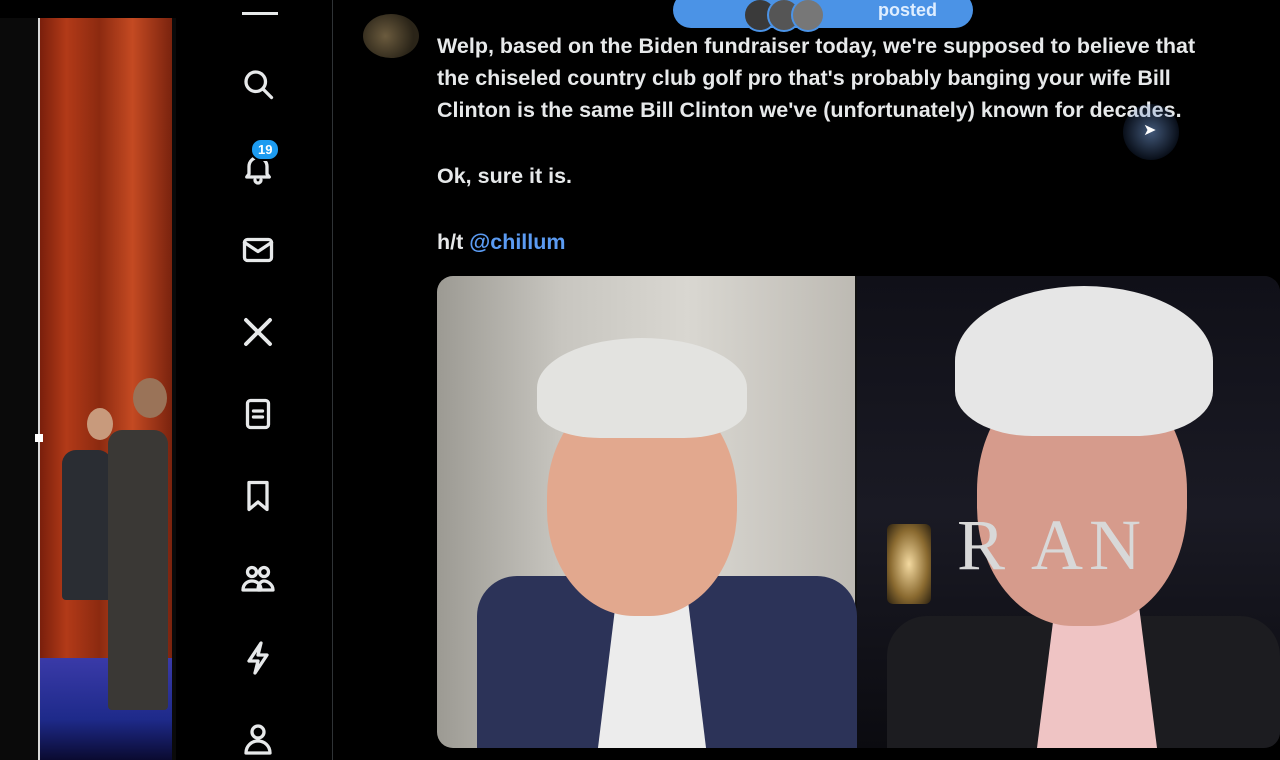 Image resolution: width=1280 pixels, height=760 pixels. I want to click on cursor-arrow-icon: ➤, so click(1150, 130).